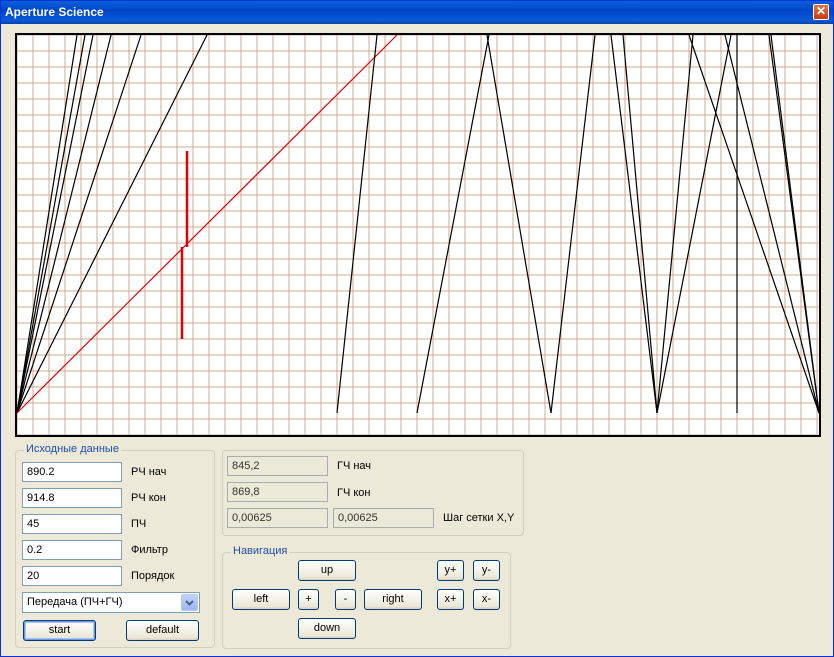 This screenshot has height=657, width=834. I want to click on lo-start-field: 845,2, so click(277, 466).